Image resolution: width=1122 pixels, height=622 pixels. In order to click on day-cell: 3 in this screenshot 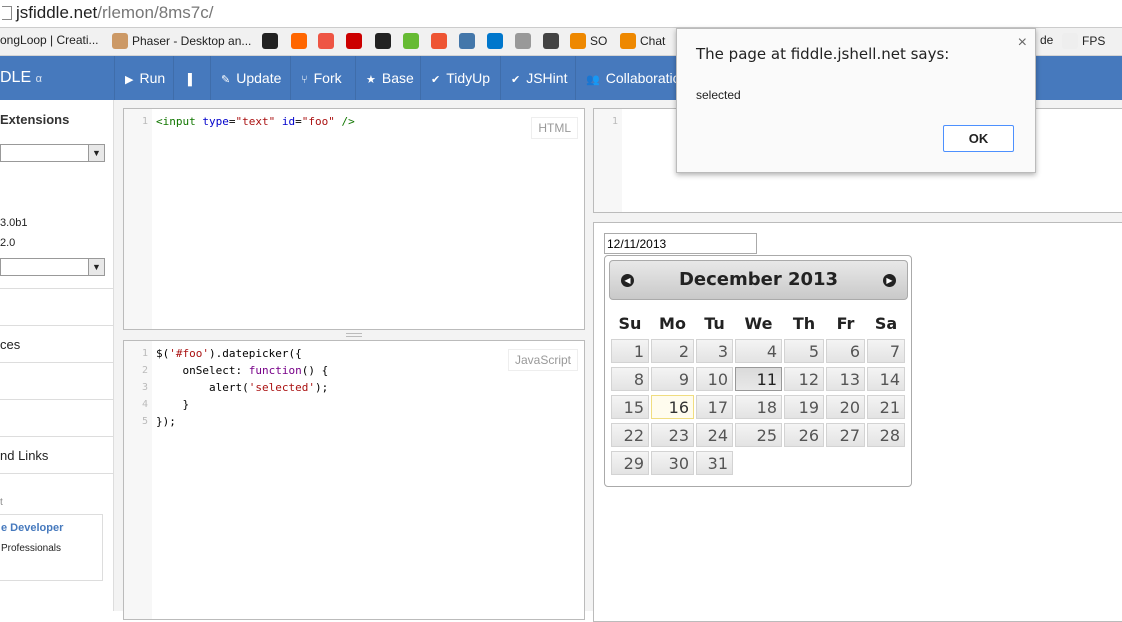, I will do `click(714, 351)`.